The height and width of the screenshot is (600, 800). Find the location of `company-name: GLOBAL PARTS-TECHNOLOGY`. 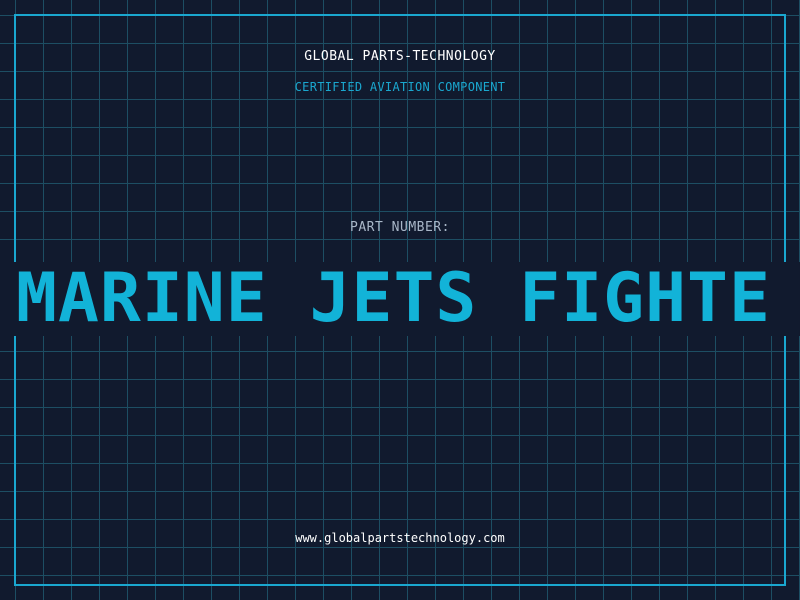

company-name: GLOBAL PARTS-TECHNOLOGY is located at coordinates (400, 56).